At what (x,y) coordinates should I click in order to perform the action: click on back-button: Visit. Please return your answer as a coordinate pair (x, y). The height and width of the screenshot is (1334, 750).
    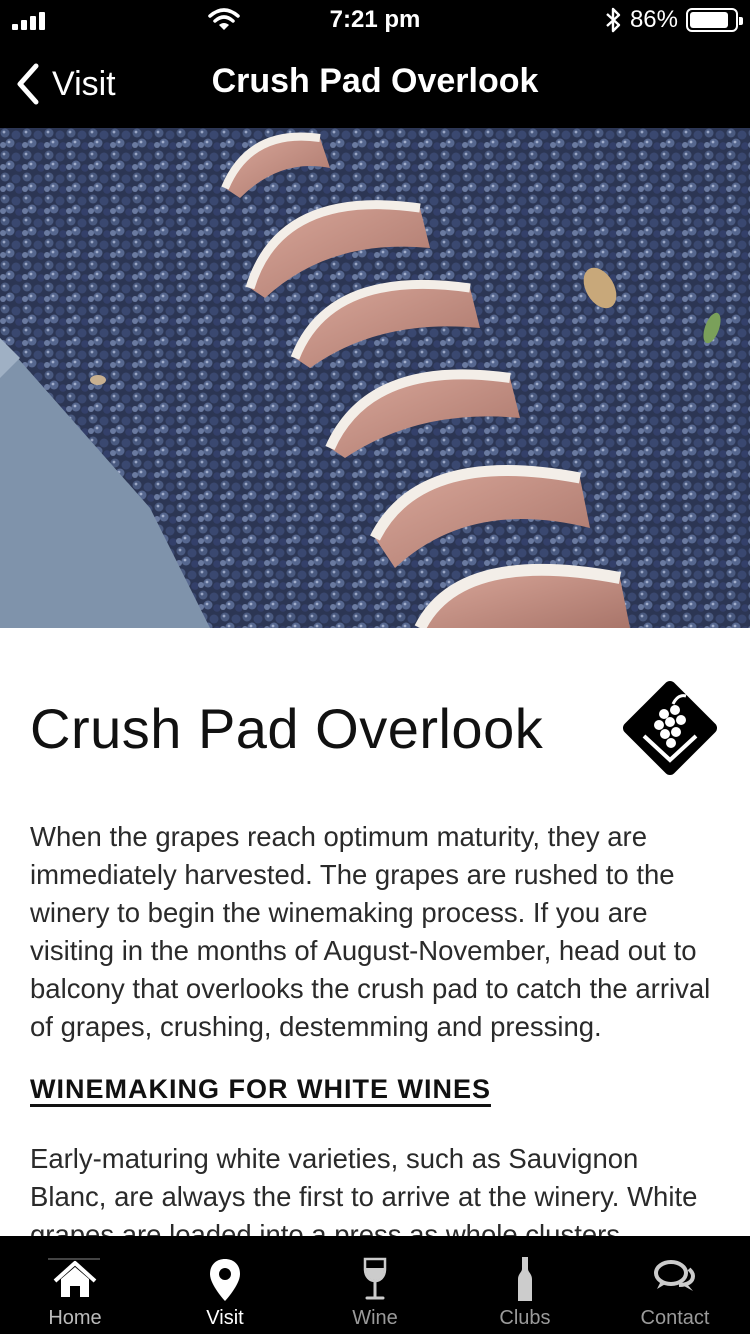
    Looking at the image, I should click on (65, 84).